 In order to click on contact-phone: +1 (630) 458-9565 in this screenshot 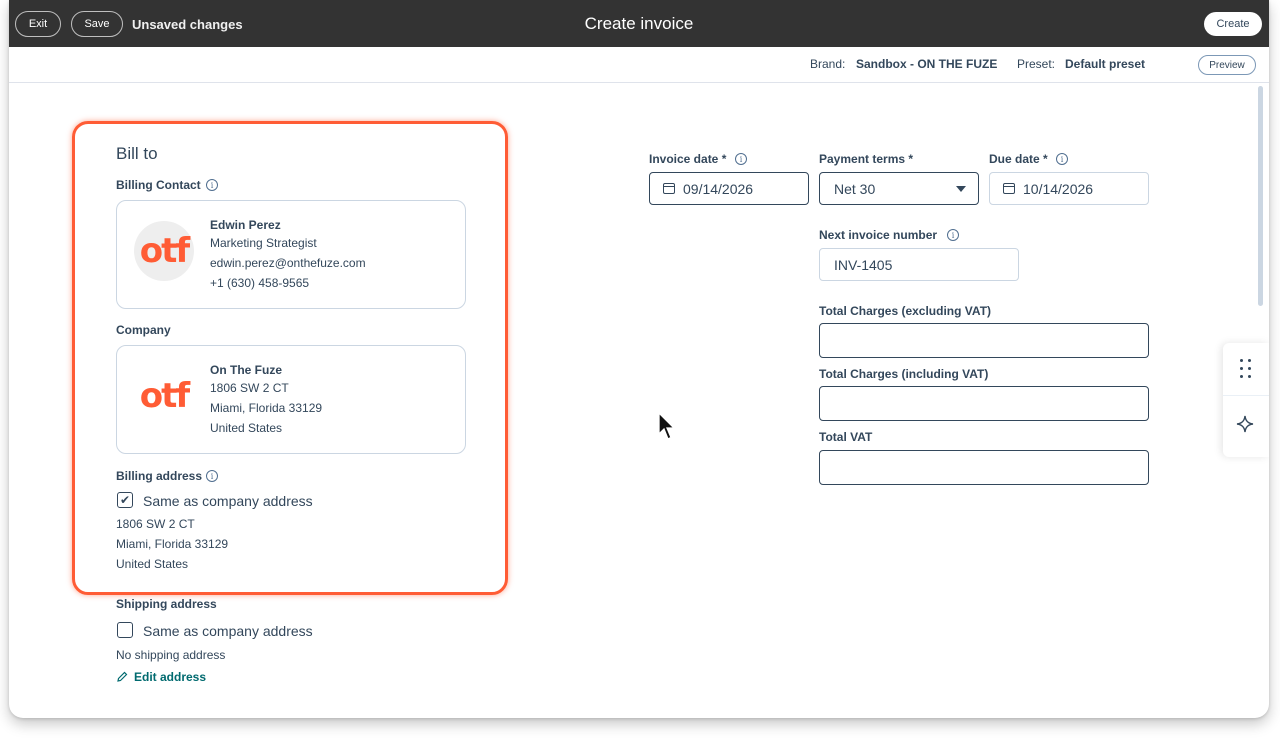, I will do `click(260, 283)`.